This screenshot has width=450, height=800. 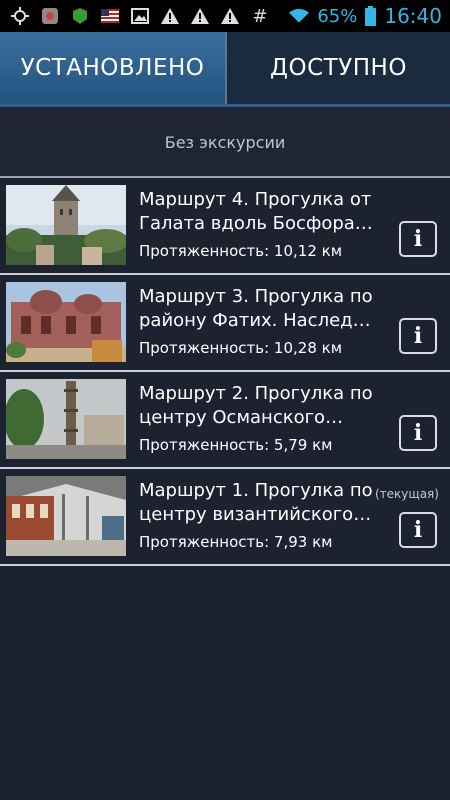 What do you see at coordinates (337, 68) in the screenshot?
I see `tab-available: ДОСТУПНО` at bounding box center [337, 68].